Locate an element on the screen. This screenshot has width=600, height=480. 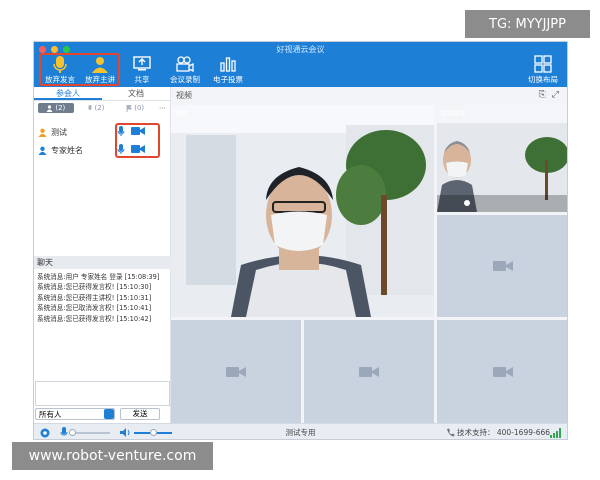
participant-name: 专家姓名 is located at coordinates (67, 150).